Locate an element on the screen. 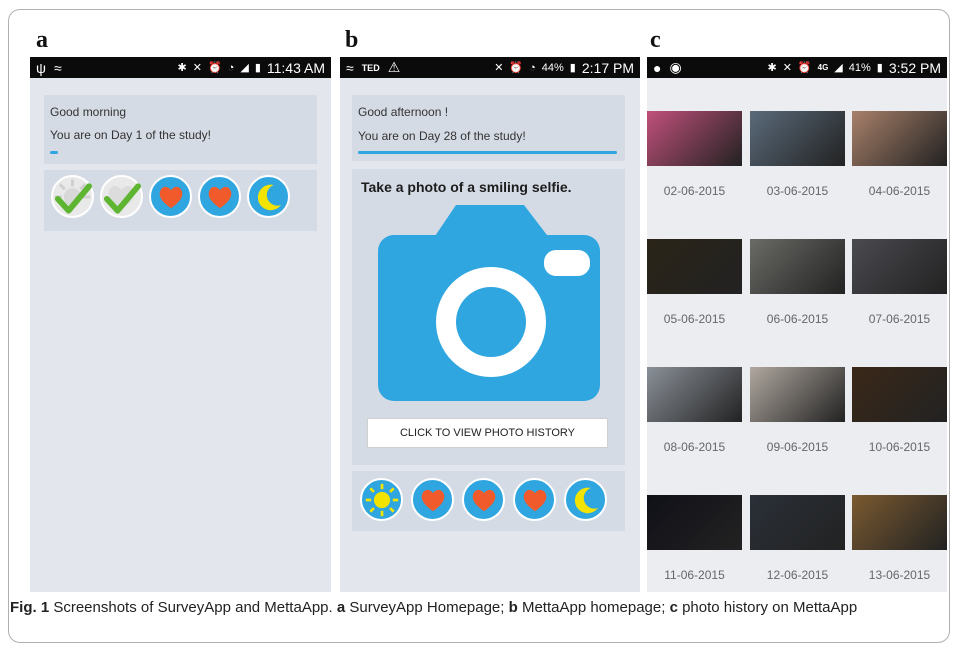 Image resolution: width=955 pixels, height=649 pixels. warning-icon: ⚠ is located at coordinates (394, 67).